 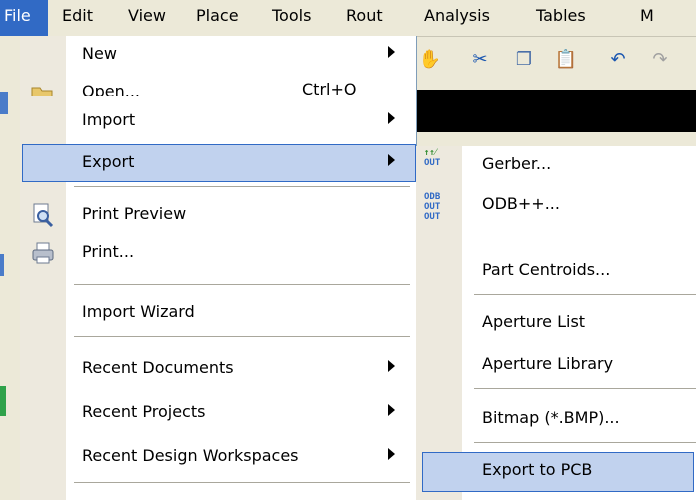 What do you see at coordinates (43, 253) in the screenshot?
I see `printer-icon` at bounding box center [43, 253].